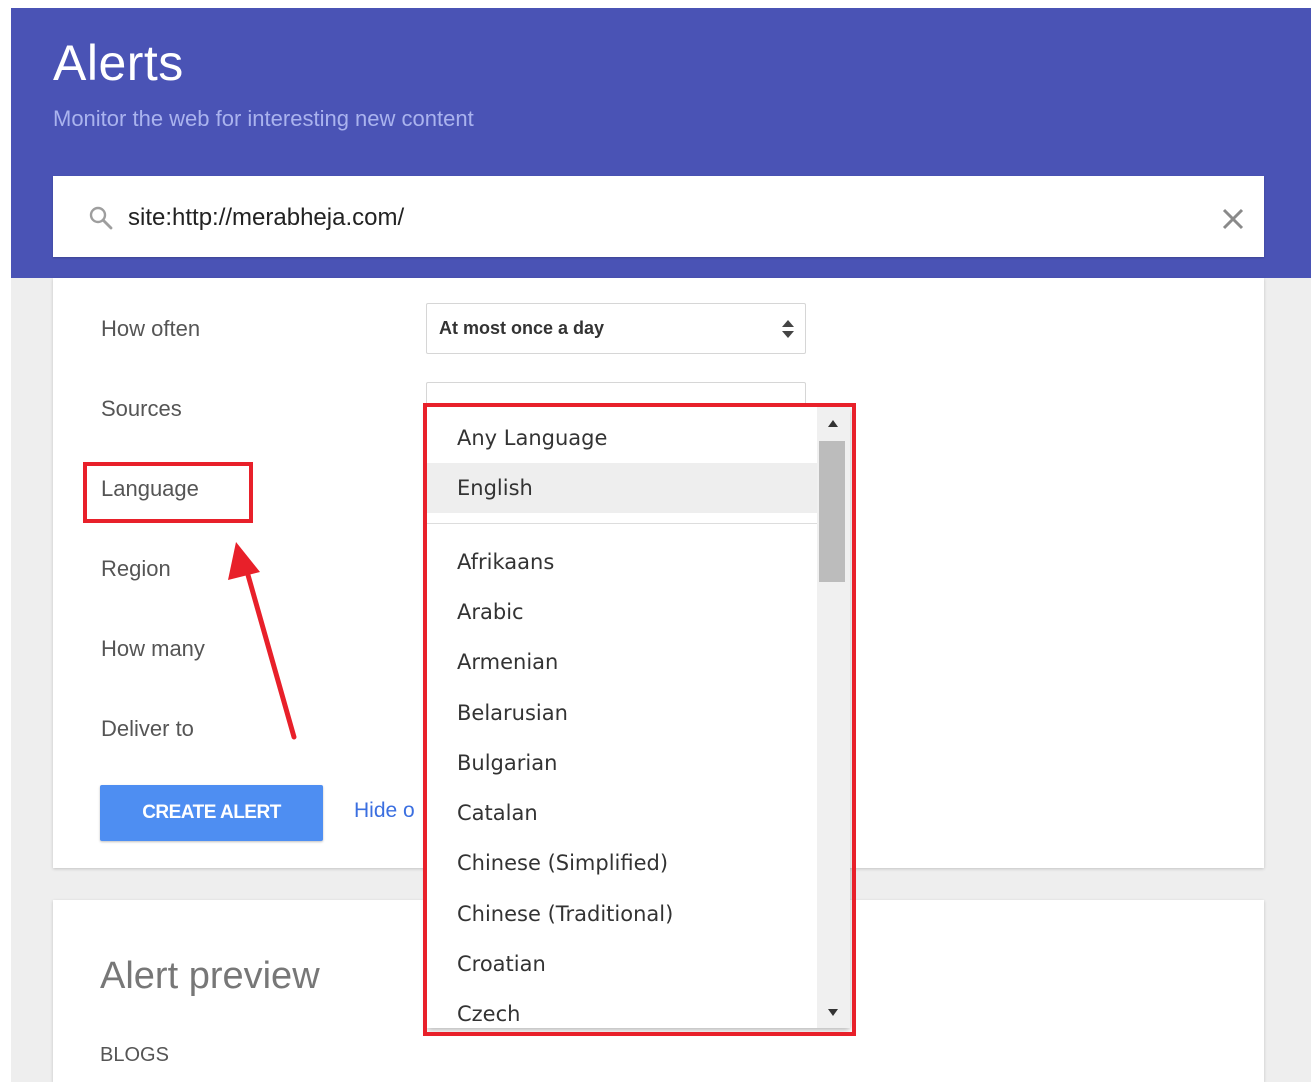 Image resolution: width=1311 pixels, height=1082 pixels. Describe the element at coordinates (168, 492) in the screenshot. I see `language-highlight-box` at that location.